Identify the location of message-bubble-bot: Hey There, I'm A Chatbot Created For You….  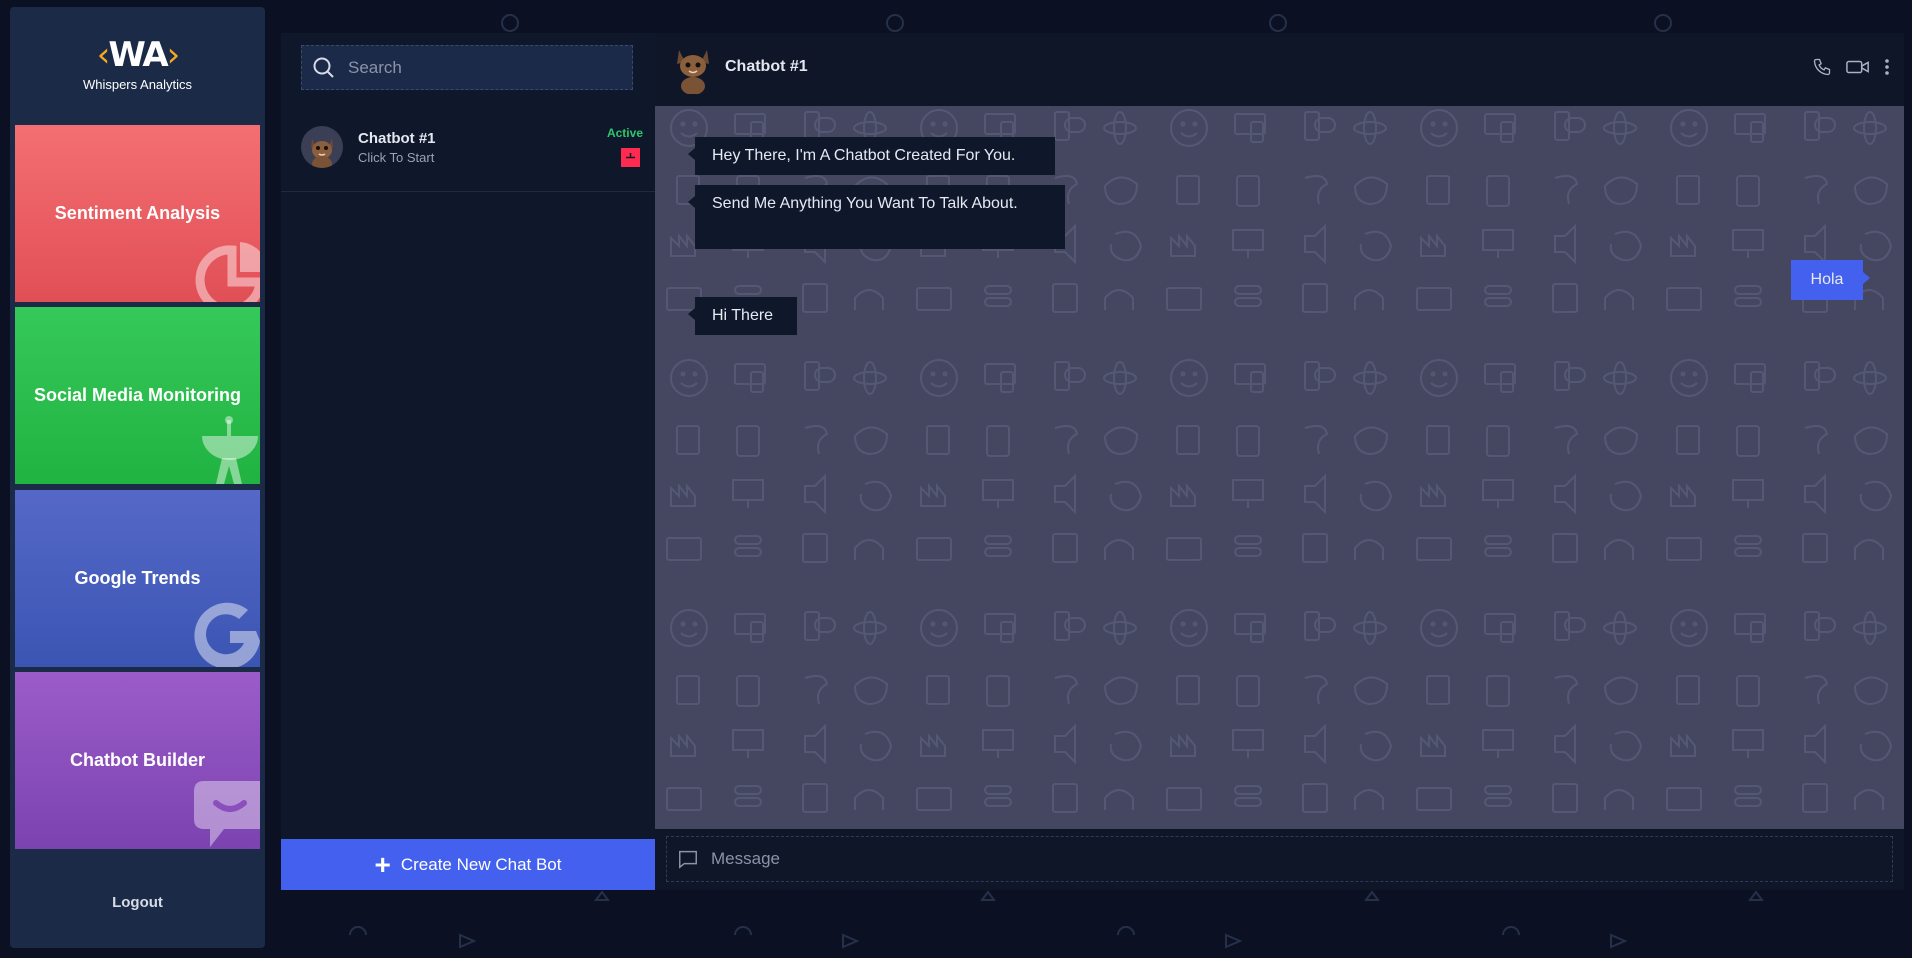
(871, 156).